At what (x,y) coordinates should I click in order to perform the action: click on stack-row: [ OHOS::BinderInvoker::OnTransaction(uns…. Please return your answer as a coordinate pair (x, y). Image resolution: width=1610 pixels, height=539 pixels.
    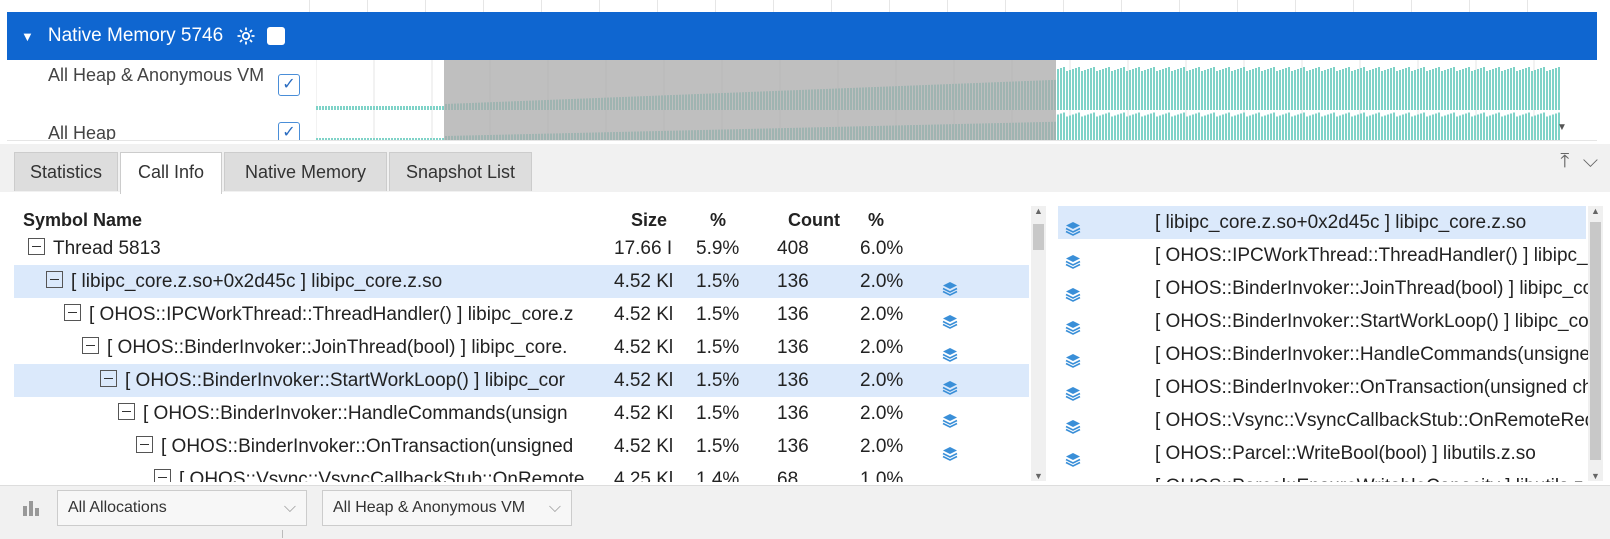
    Looking at the image, I should click on (1323, 387).